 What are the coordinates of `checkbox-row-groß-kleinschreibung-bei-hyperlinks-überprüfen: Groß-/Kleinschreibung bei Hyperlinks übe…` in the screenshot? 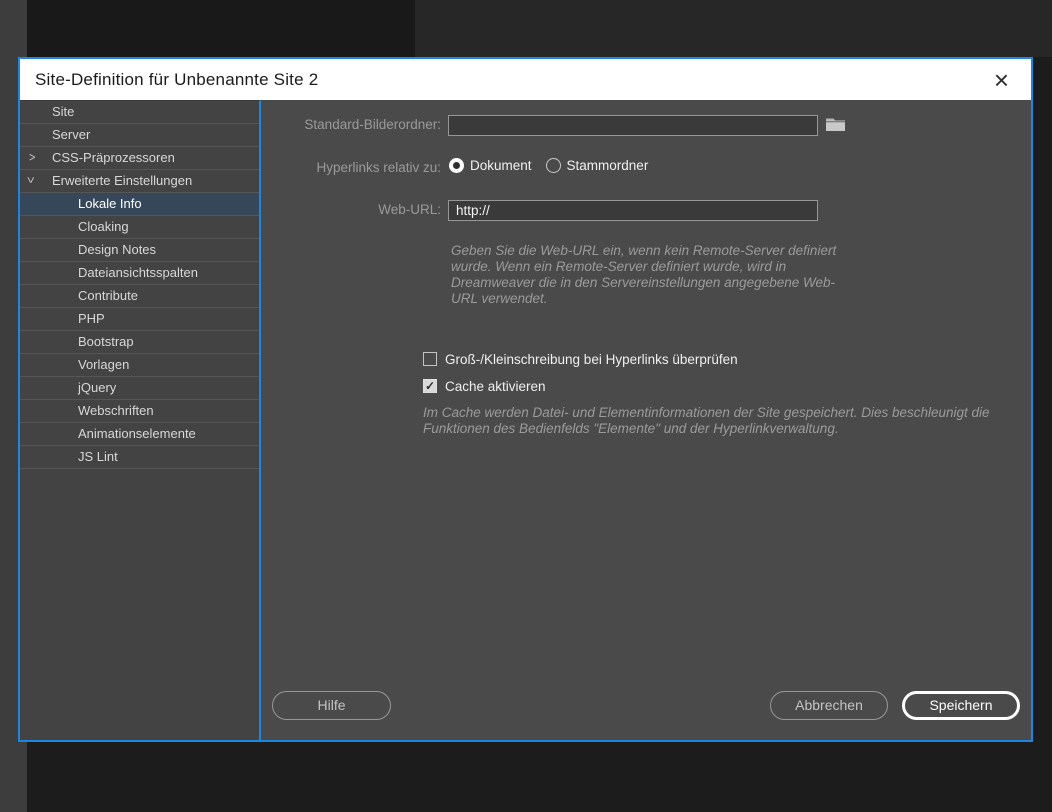 It's located at (580, 359).